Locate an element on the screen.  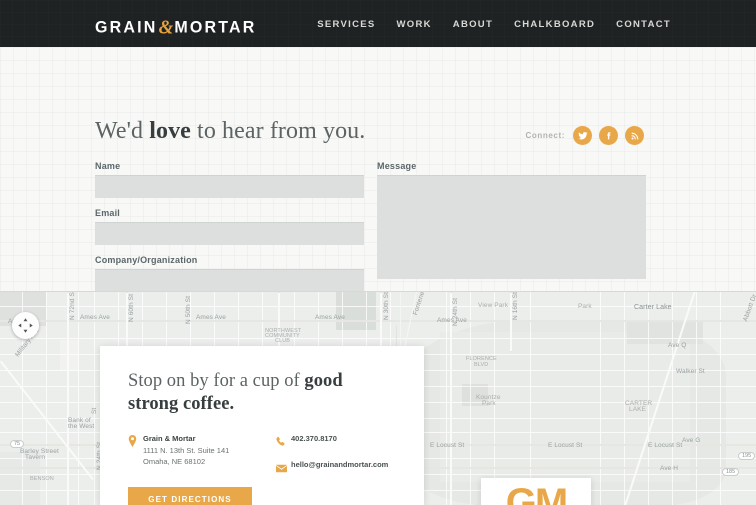
pan-arrows-icon is located at coordinates (25, 325).